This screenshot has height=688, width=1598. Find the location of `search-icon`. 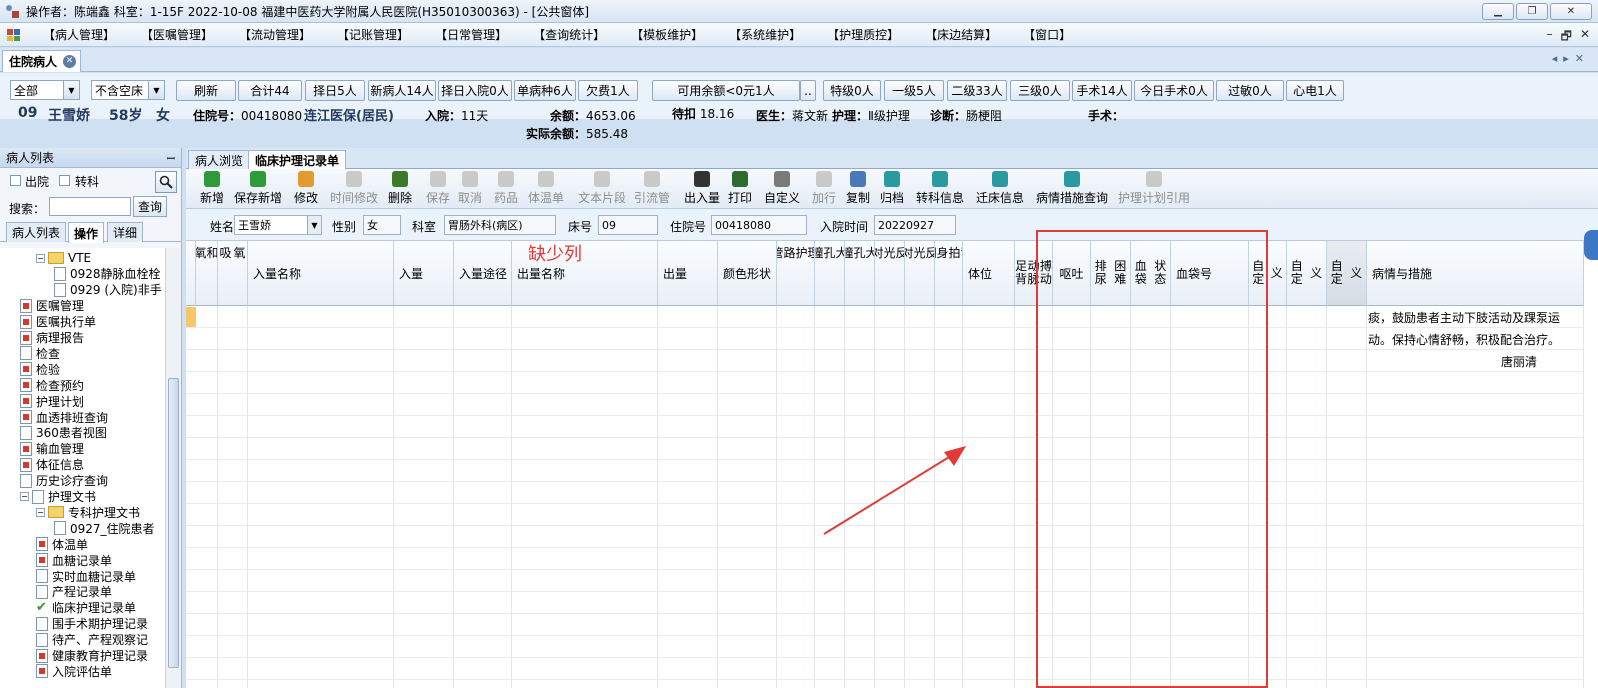

search-icon is located at coordinates (166, 182).